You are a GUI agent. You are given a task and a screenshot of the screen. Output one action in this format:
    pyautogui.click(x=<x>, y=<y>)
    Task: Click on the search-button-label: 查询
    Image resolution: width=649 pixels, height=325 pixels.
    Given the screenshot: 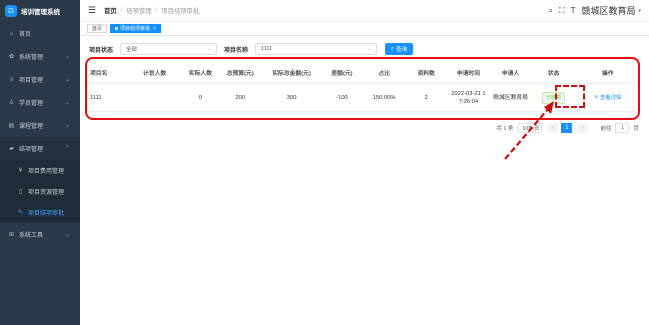 What is the action you would take?
    pyautogui.click(x=402, y=50)
    